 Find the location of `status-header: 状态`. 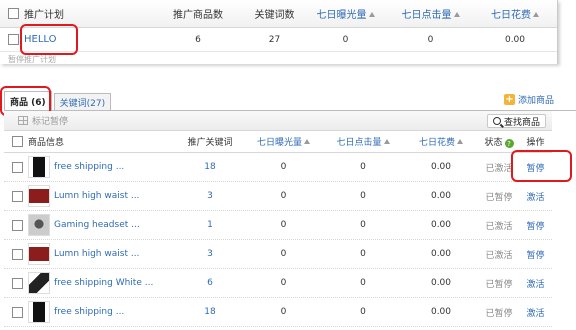

status-header: 状态 is located at coordinates (493, 142).